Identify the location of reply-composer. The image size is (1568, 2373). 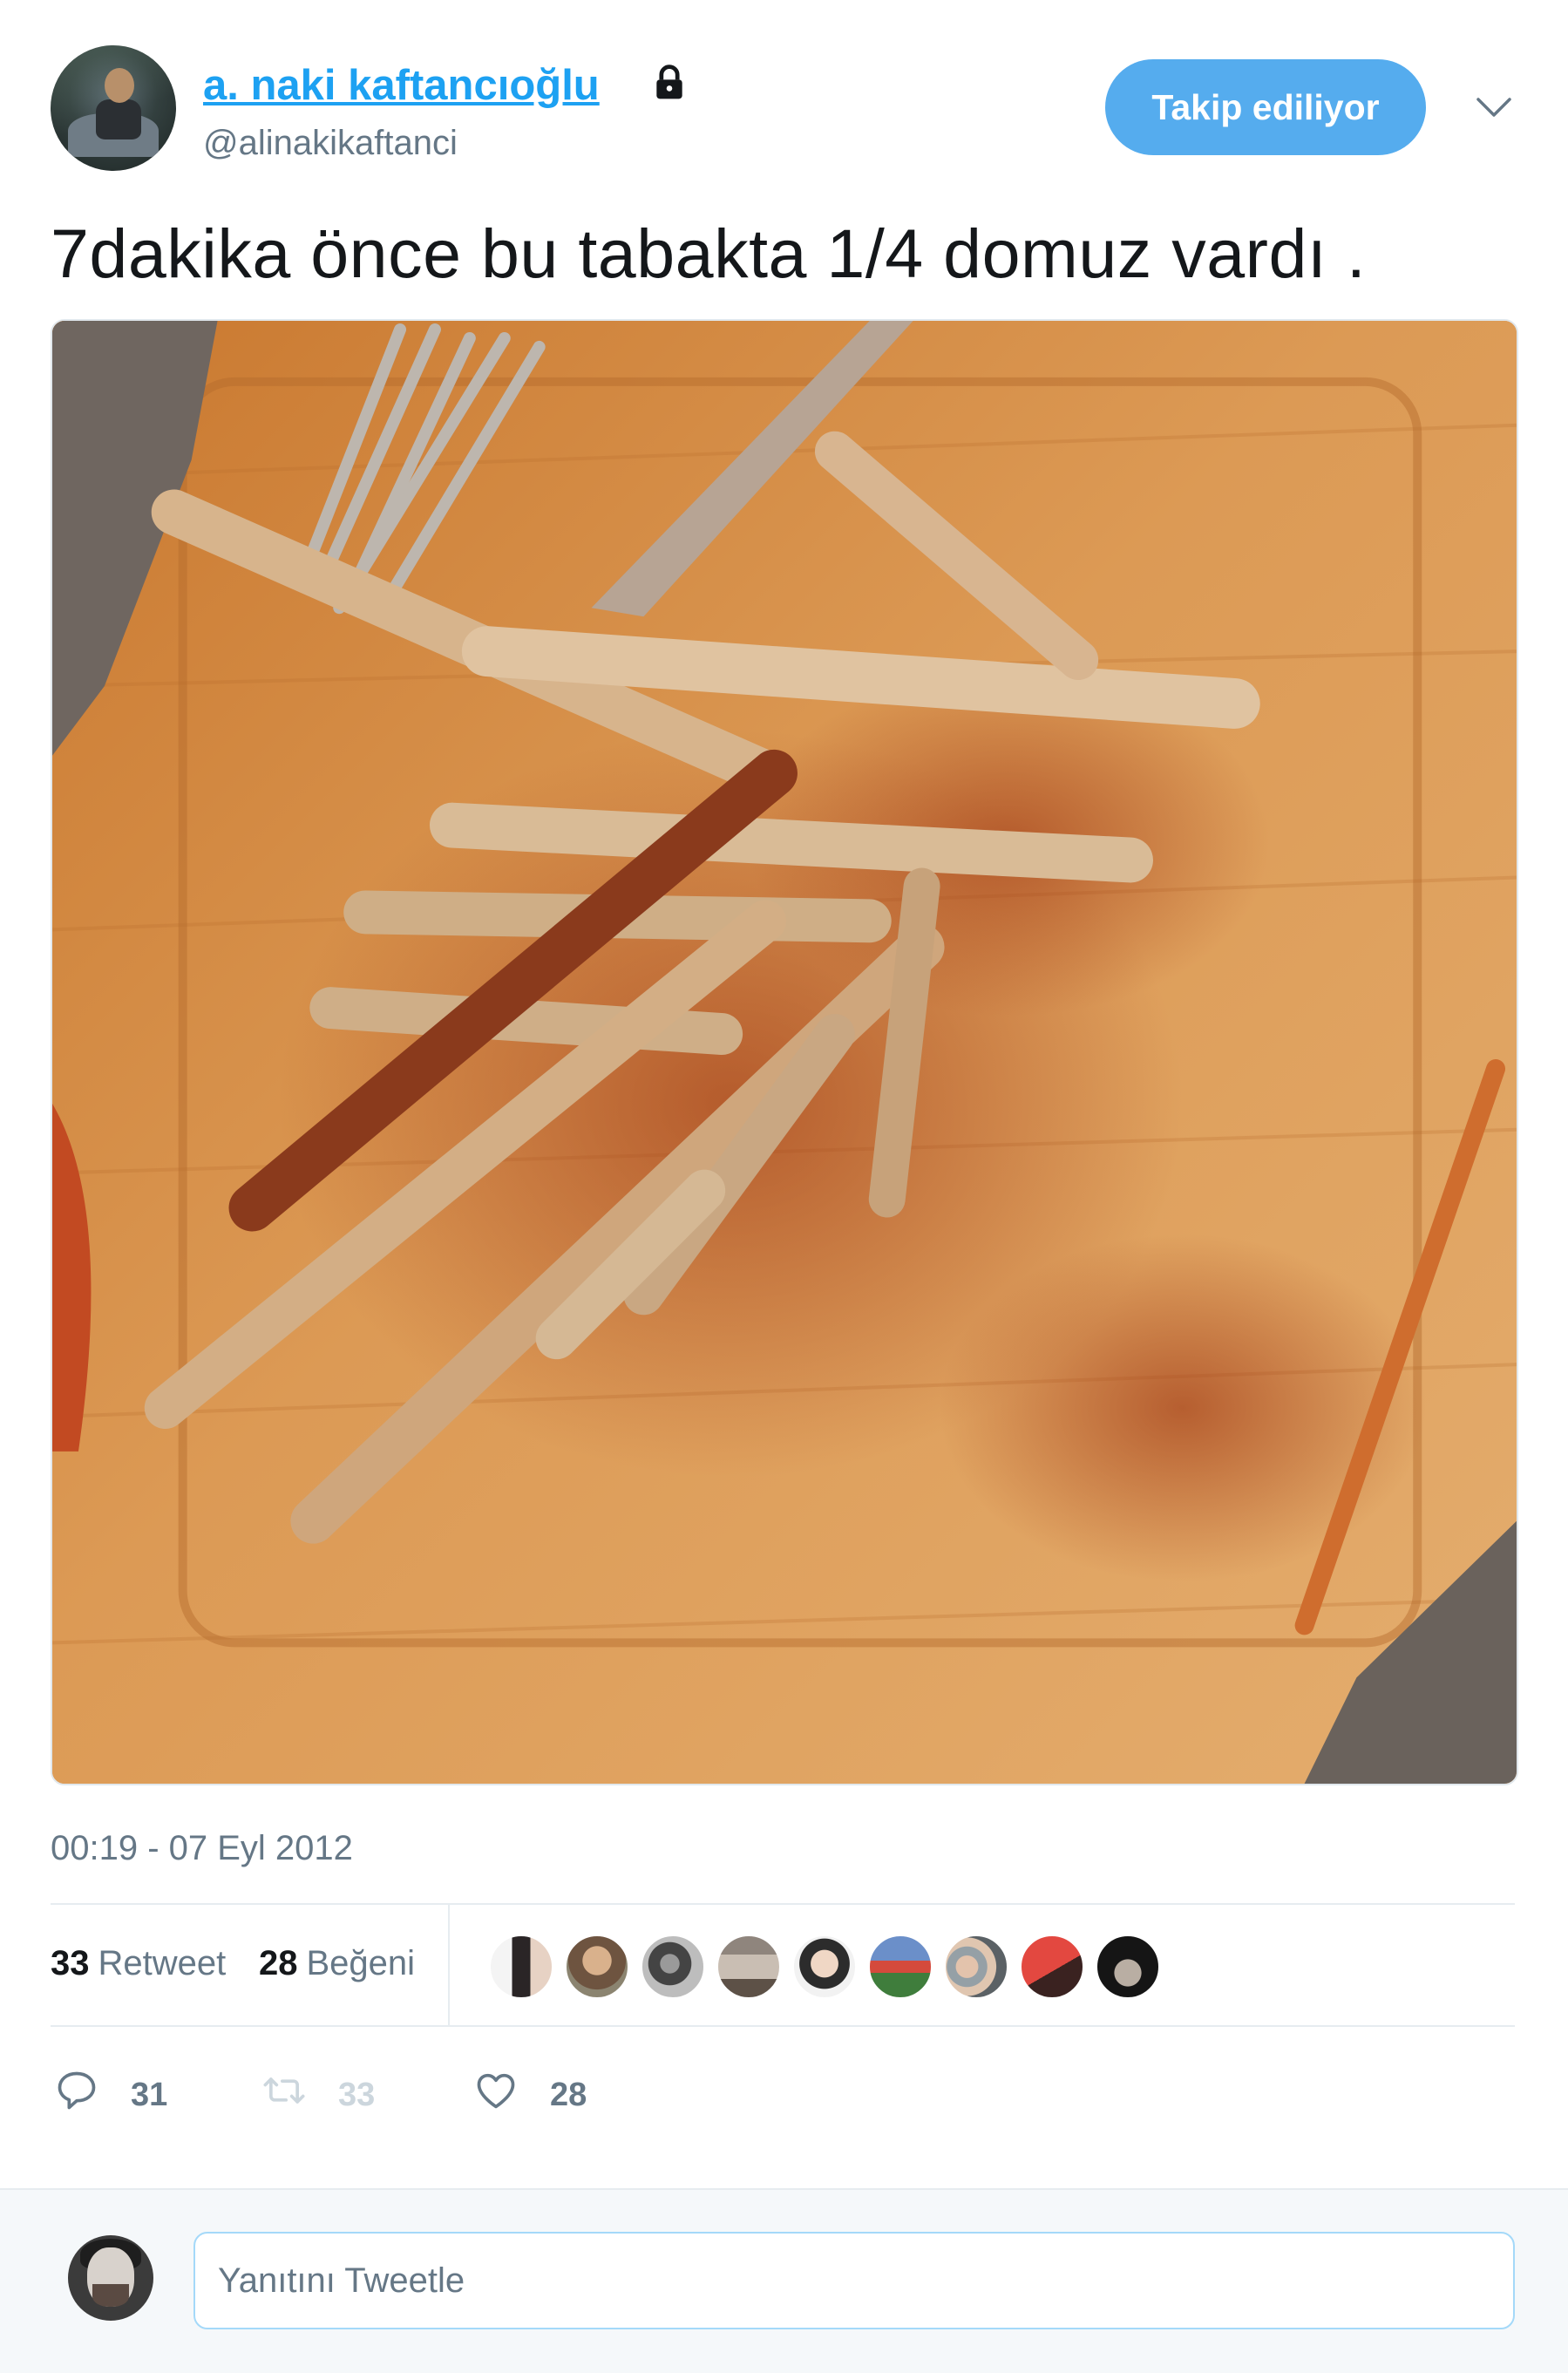
(784, 2280).